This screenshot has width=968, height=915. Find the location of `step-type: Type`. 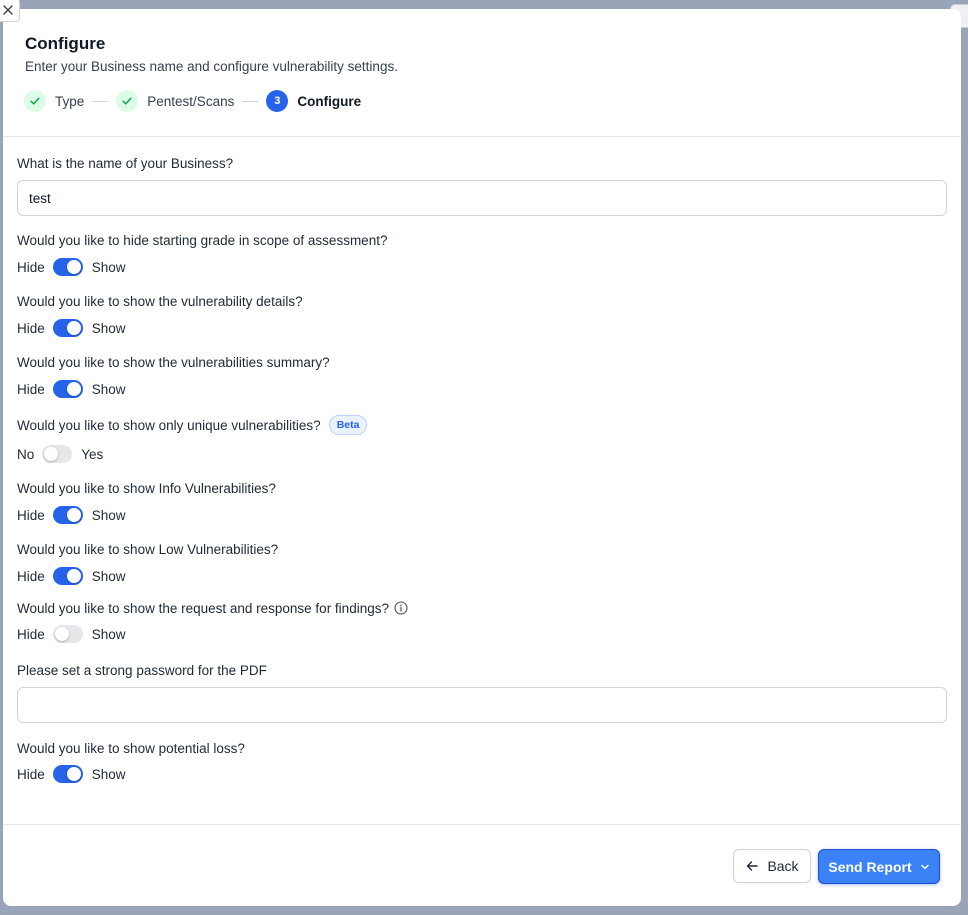

step-type: Type is located at coordinates (54, 101).